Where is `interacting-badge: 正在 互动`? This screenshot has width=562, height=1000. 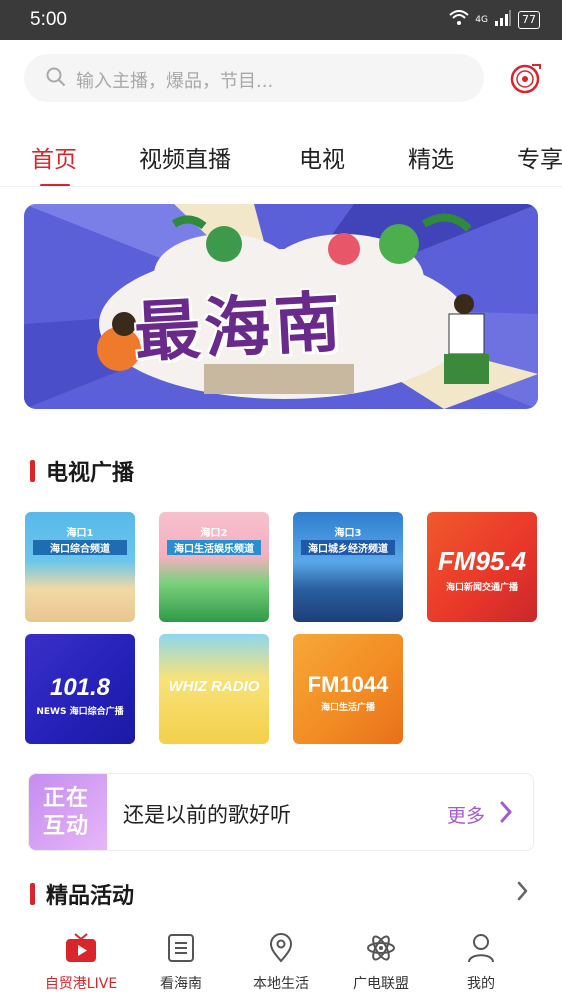
interacting-badge: 正在 互动 is located at coordinates (68, 812).